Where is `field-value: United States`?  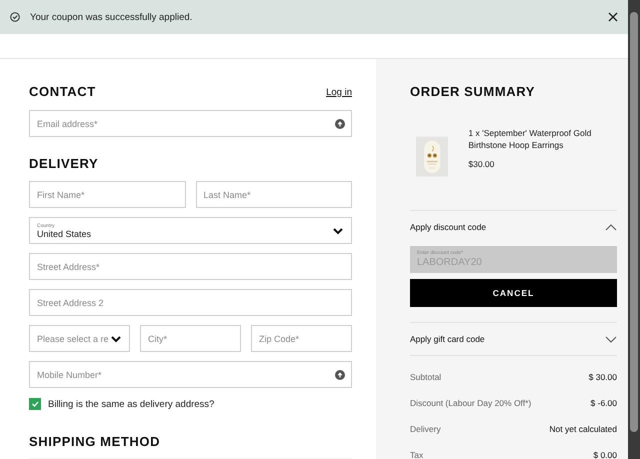
field-value: United States is located at coordinates (64, 233).